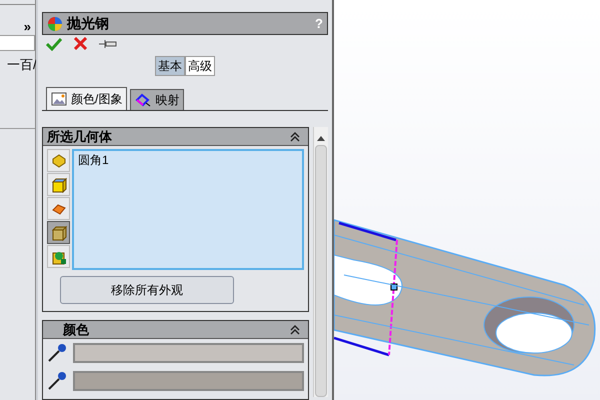 The image size is (600, 400). Describe the element at coordinates (108, 43) in the screenshot. I see `pin-icon` at that location.